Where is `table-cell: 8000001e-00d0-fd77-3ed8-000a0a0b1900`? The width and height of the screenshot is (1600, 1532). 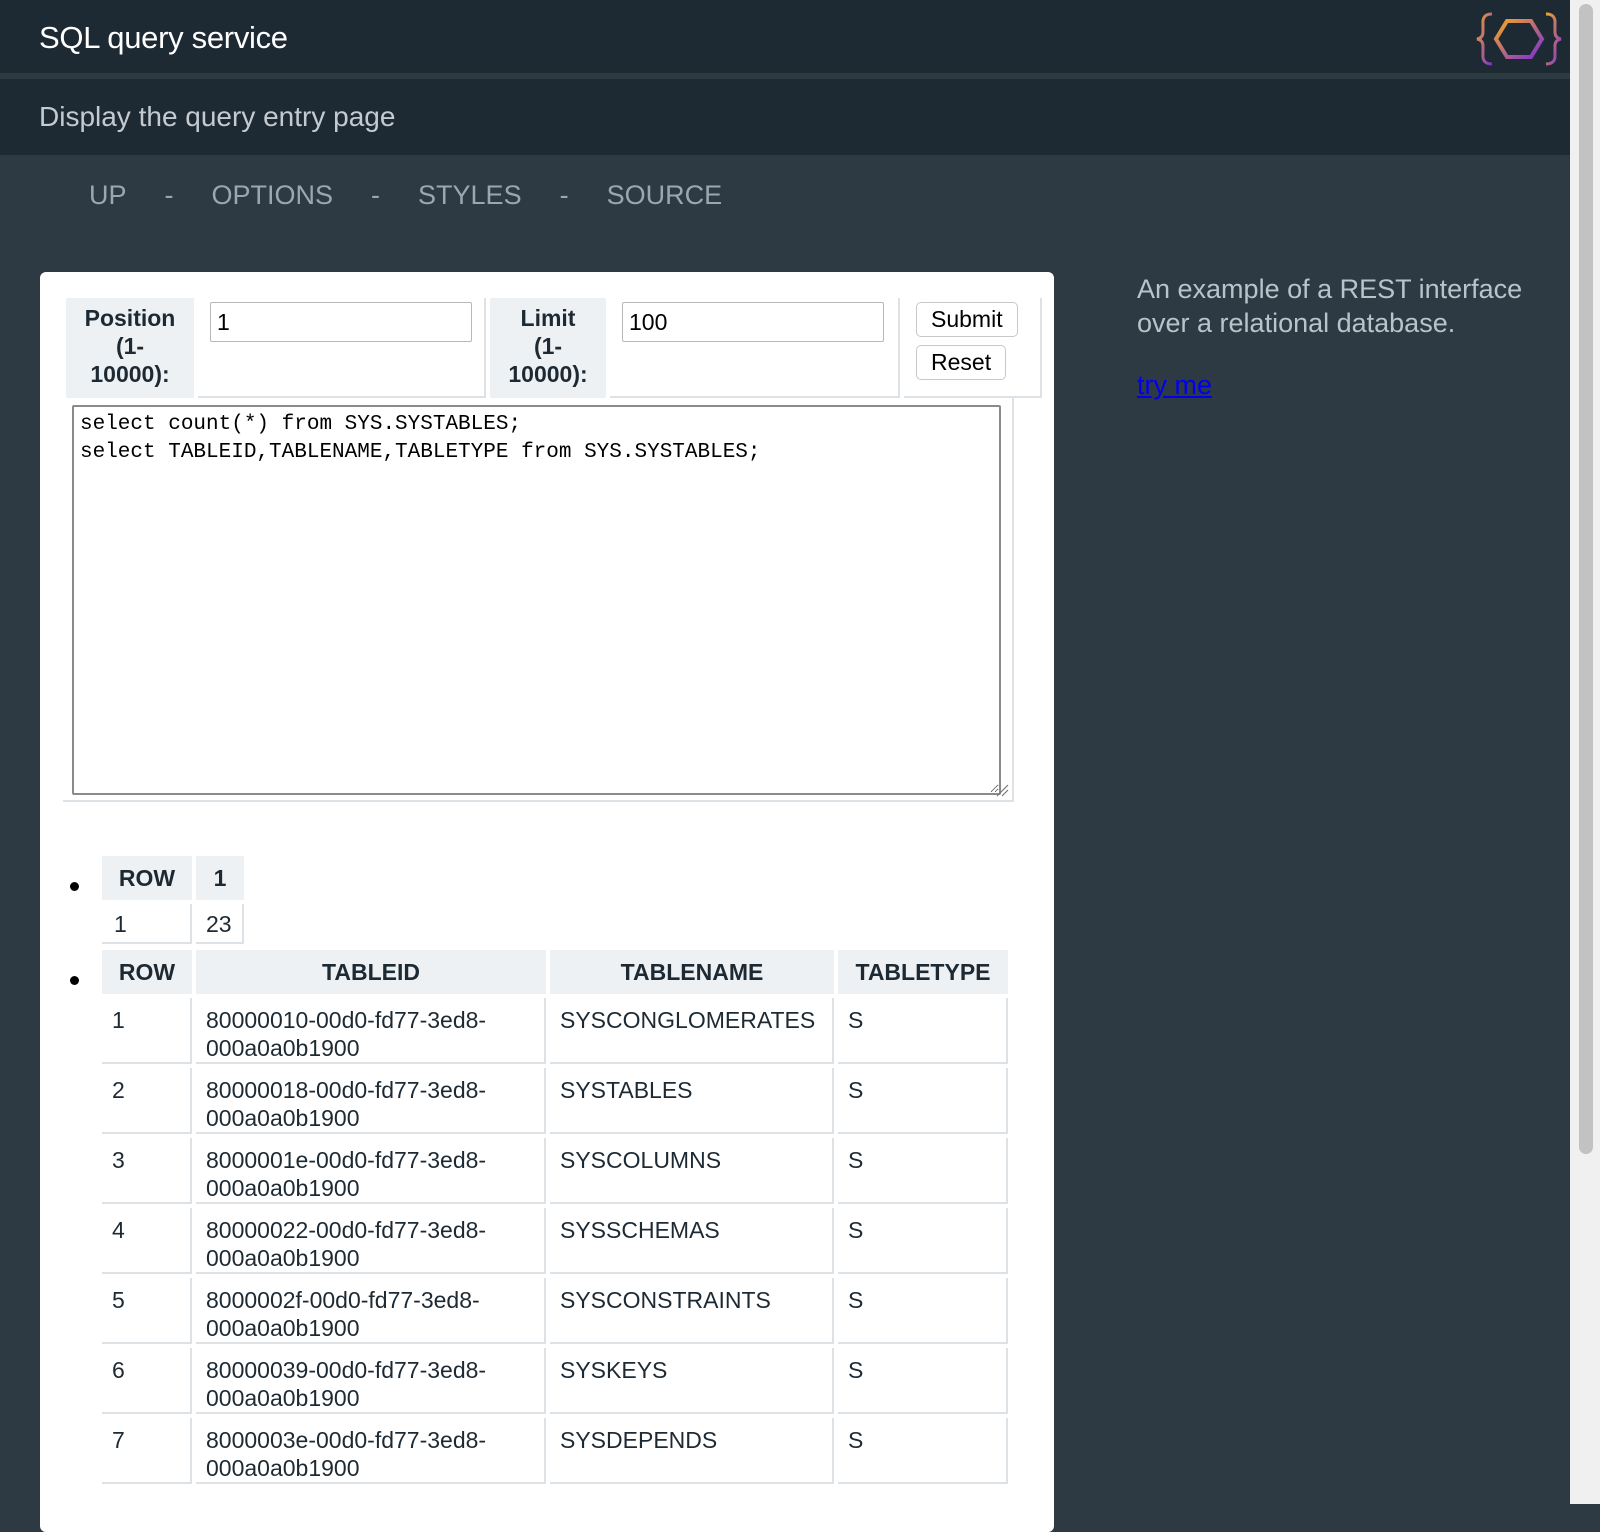
table-cell: 8000001e-00d0-fd77-3ed8-000a0a0b1900 is located at coordinates (371, 1171).